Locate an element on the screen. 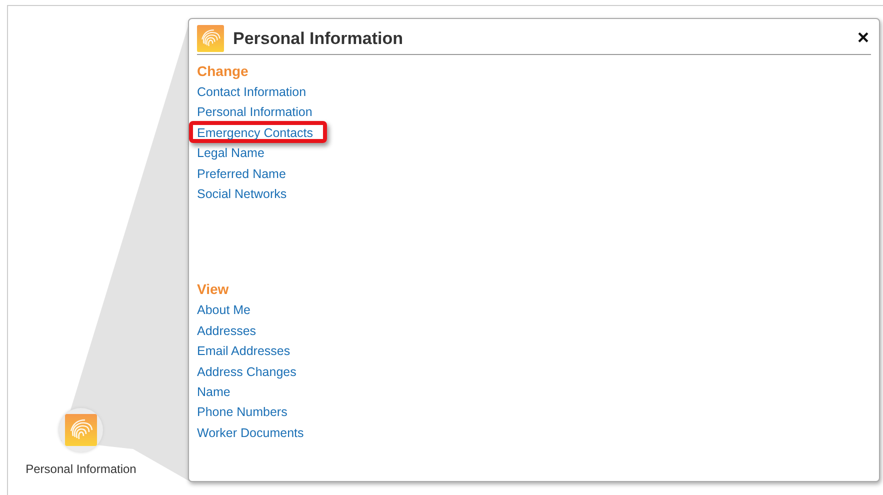 The width and height of the screenshot is (883, 495). launcher-label: Personal Information is located at coordinates (81, 469).